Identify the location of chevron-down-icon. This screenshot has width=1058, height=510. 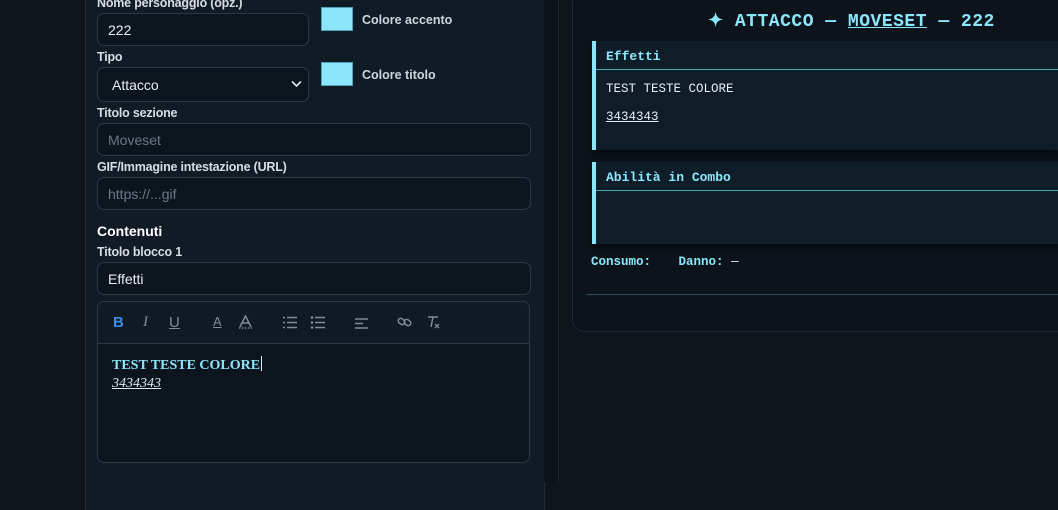
(296, 85).